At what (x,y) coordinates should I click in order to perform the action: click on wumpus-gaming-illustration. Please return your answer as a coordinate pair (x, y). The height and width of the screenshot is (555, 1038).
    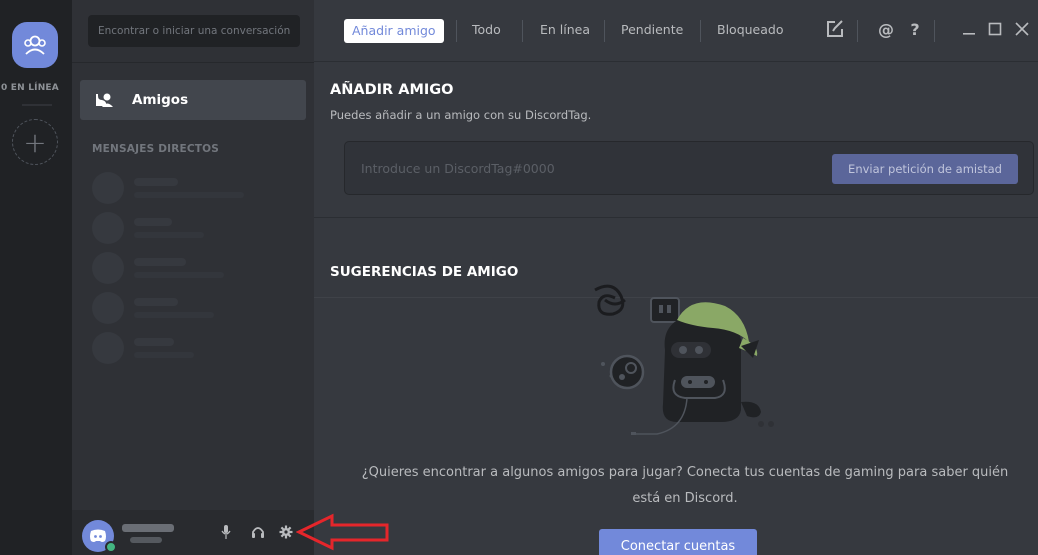
    Looking at the image, I should click on (684, 359).